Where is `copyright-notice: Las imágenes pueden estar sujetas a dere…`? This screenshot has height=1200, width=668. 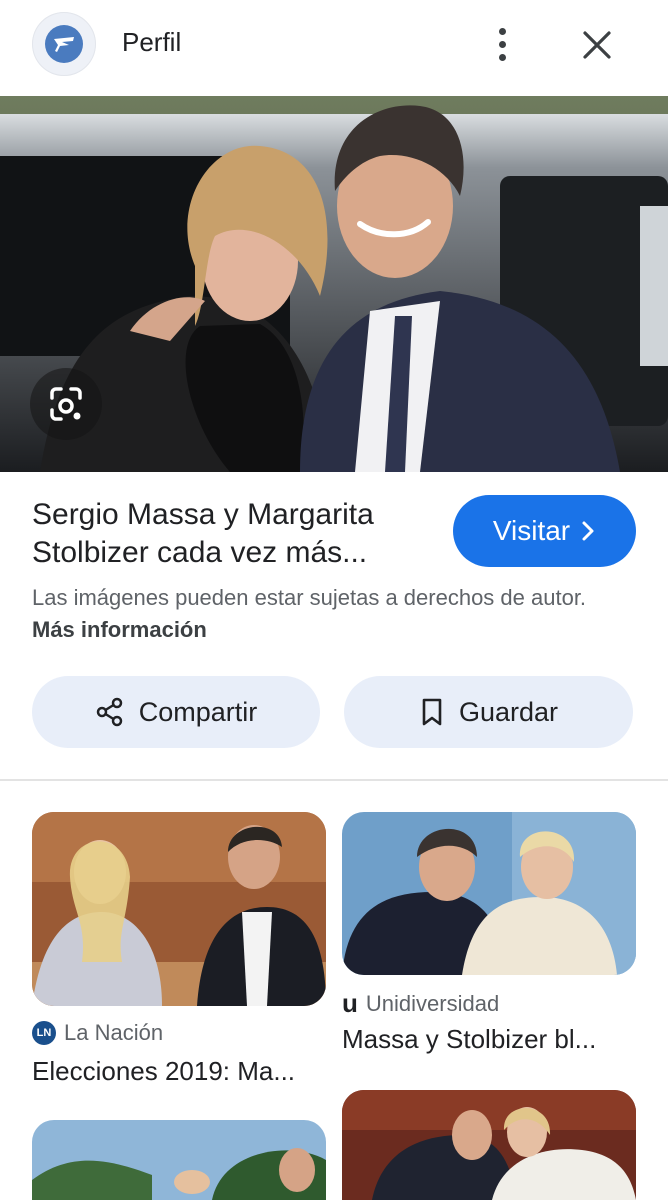 copyright-notice: Las imágenes pueden estar sujetas a dere… is located at coordinates (327, 614).